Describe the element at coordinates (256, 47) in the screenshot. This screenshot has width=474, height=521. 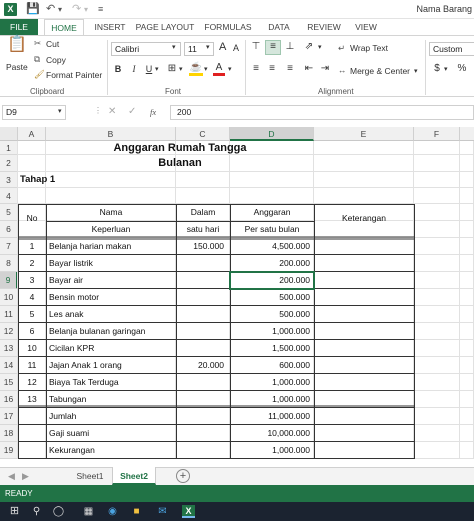
I see `align-top-icon: ⊤` at that location.